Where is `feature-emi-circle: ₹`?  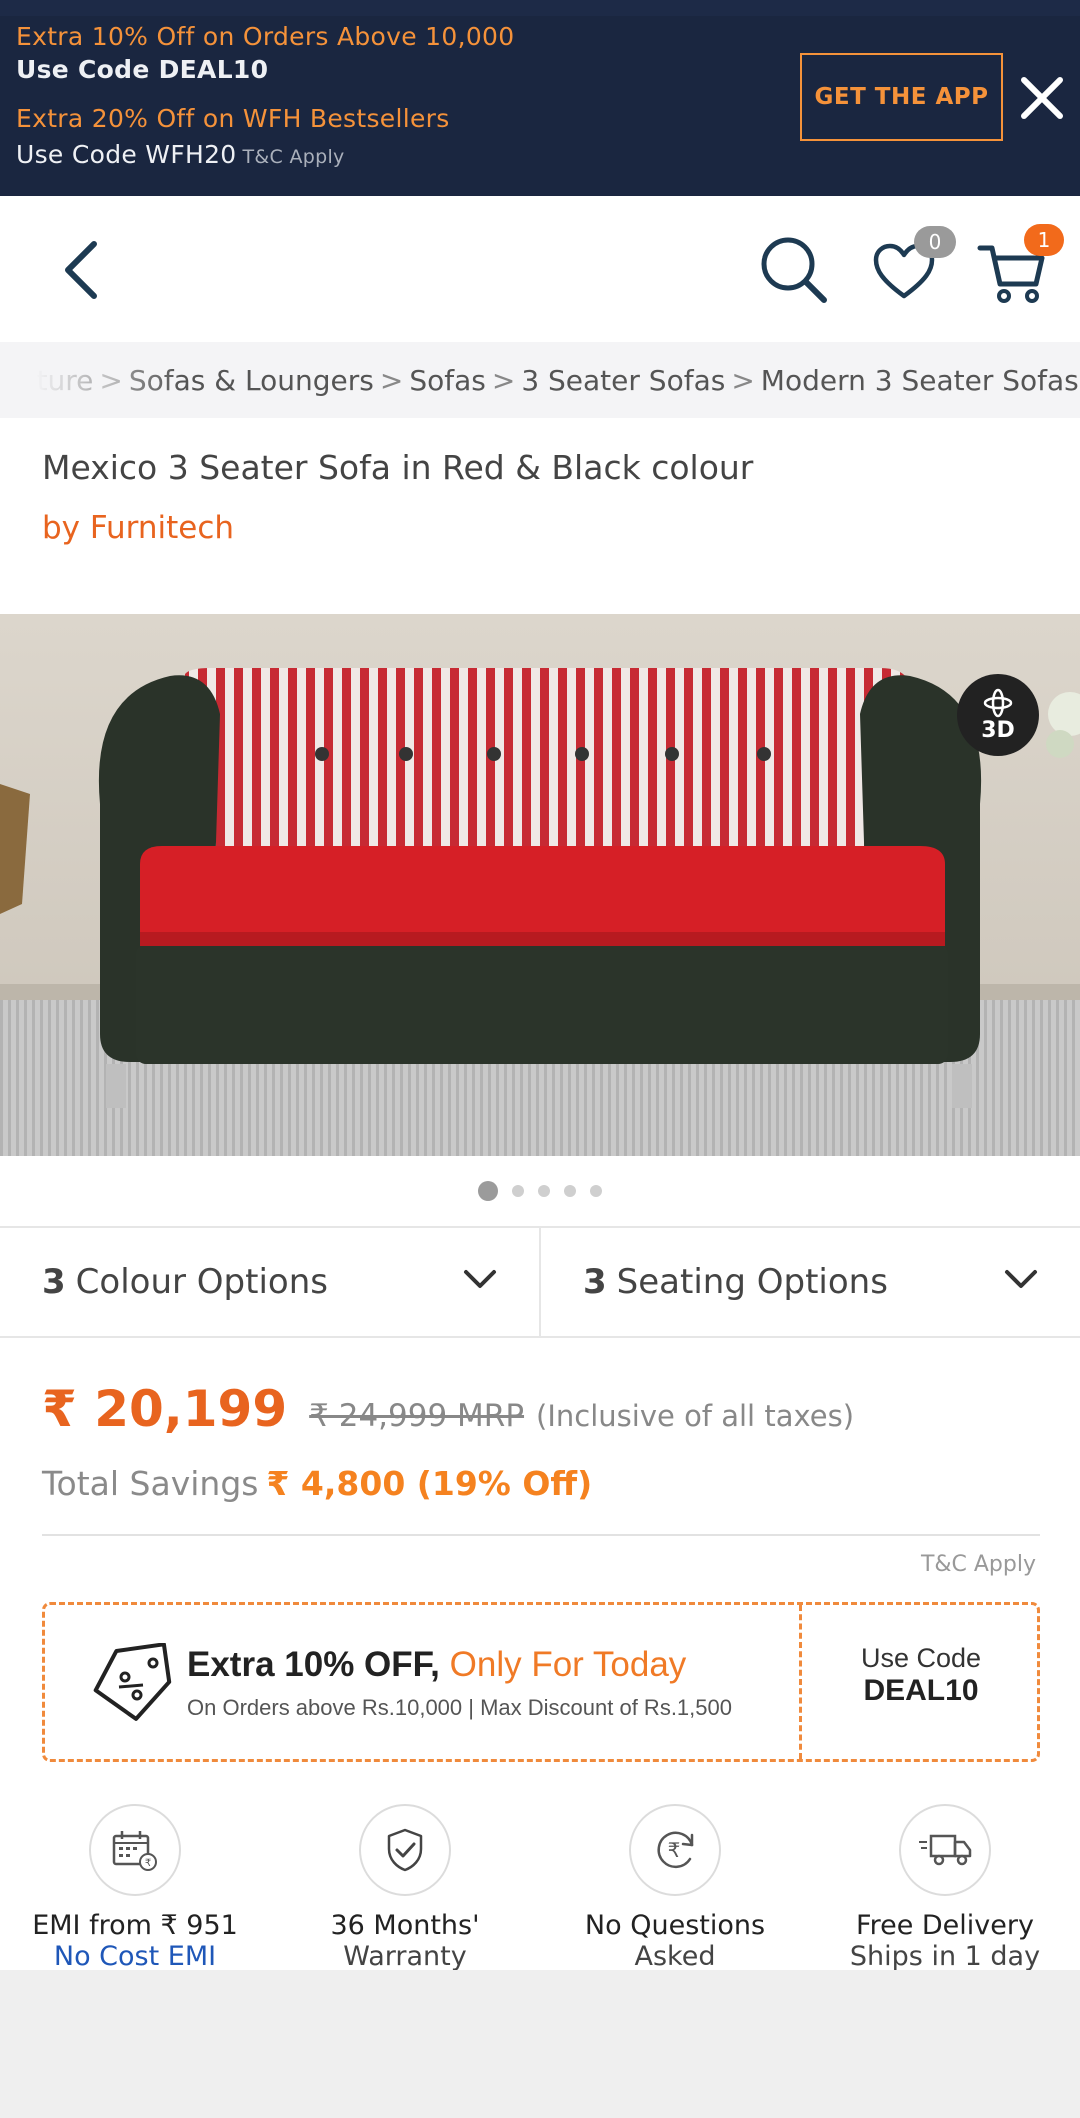
feature-emi-circle: ₹ is located at coordinates (135, 1850).